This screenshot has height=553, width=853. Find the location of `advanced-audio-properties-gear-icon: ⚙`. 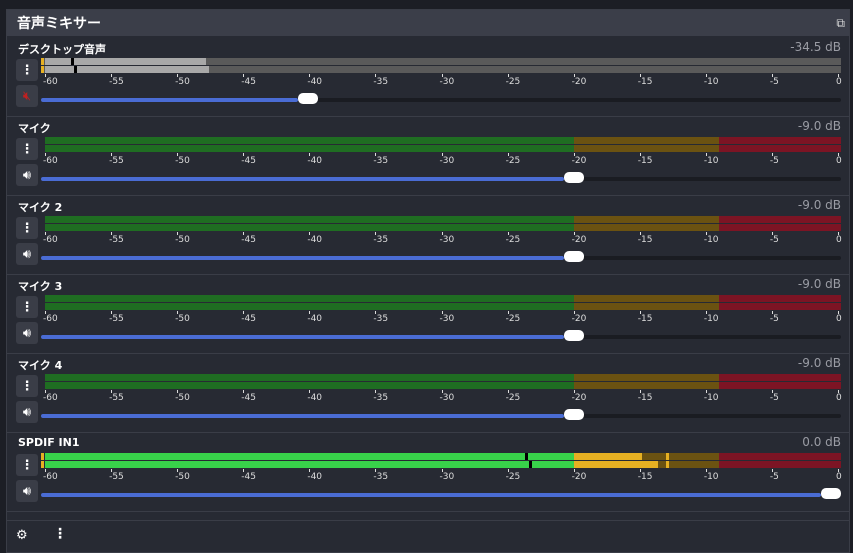

advanced-audio-properties-gear-icon: ⚙ is located at coordinates (22, 535).